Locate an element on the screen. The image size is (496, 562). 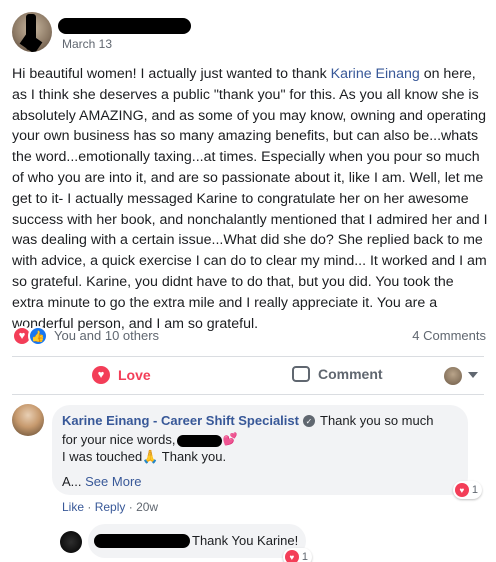
see-more-link: See More is located at coordinates (113, 481).